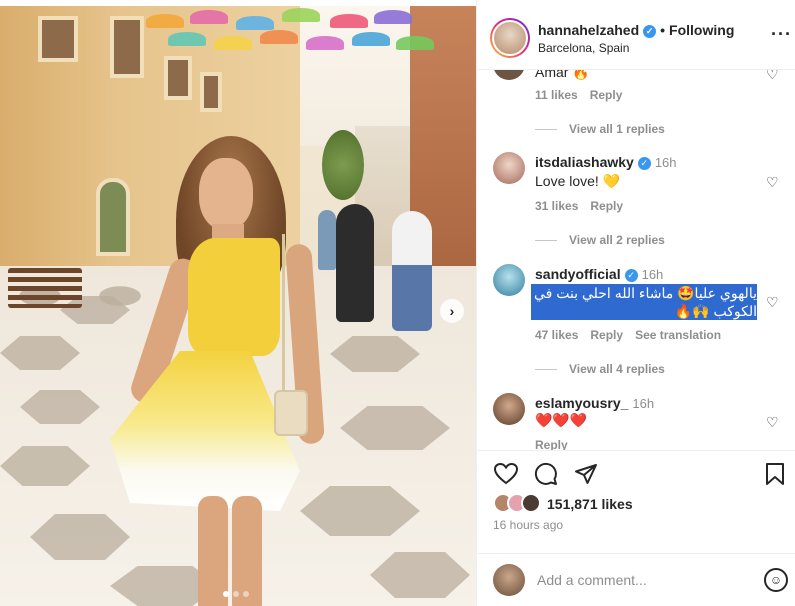 The image size is (795, 606). What do you see at coordinates (578, 181) in the screenshot?
I see `comment-text: Love love! 💛` at bounding box center [578, 181].